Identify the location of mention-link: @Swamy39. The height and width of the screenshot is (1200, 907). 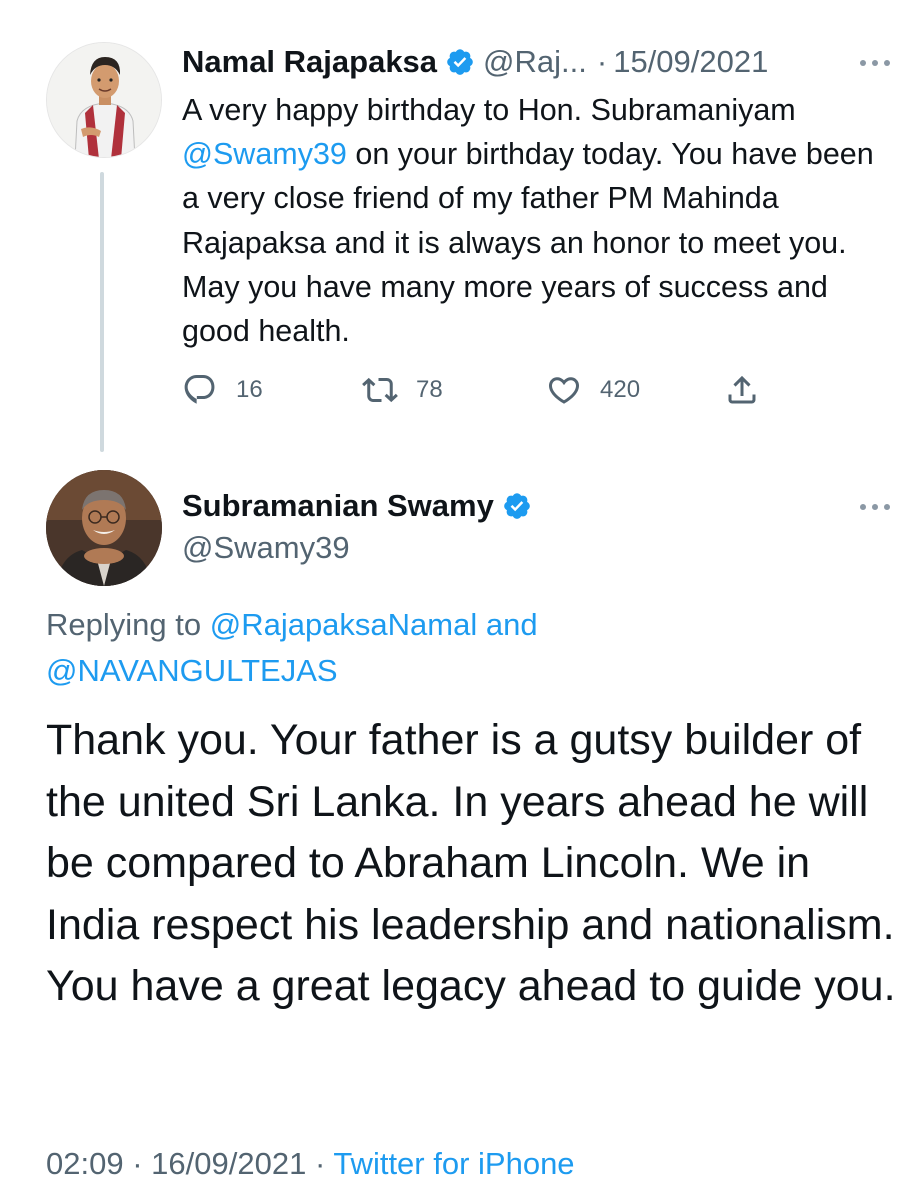
(264, 154).